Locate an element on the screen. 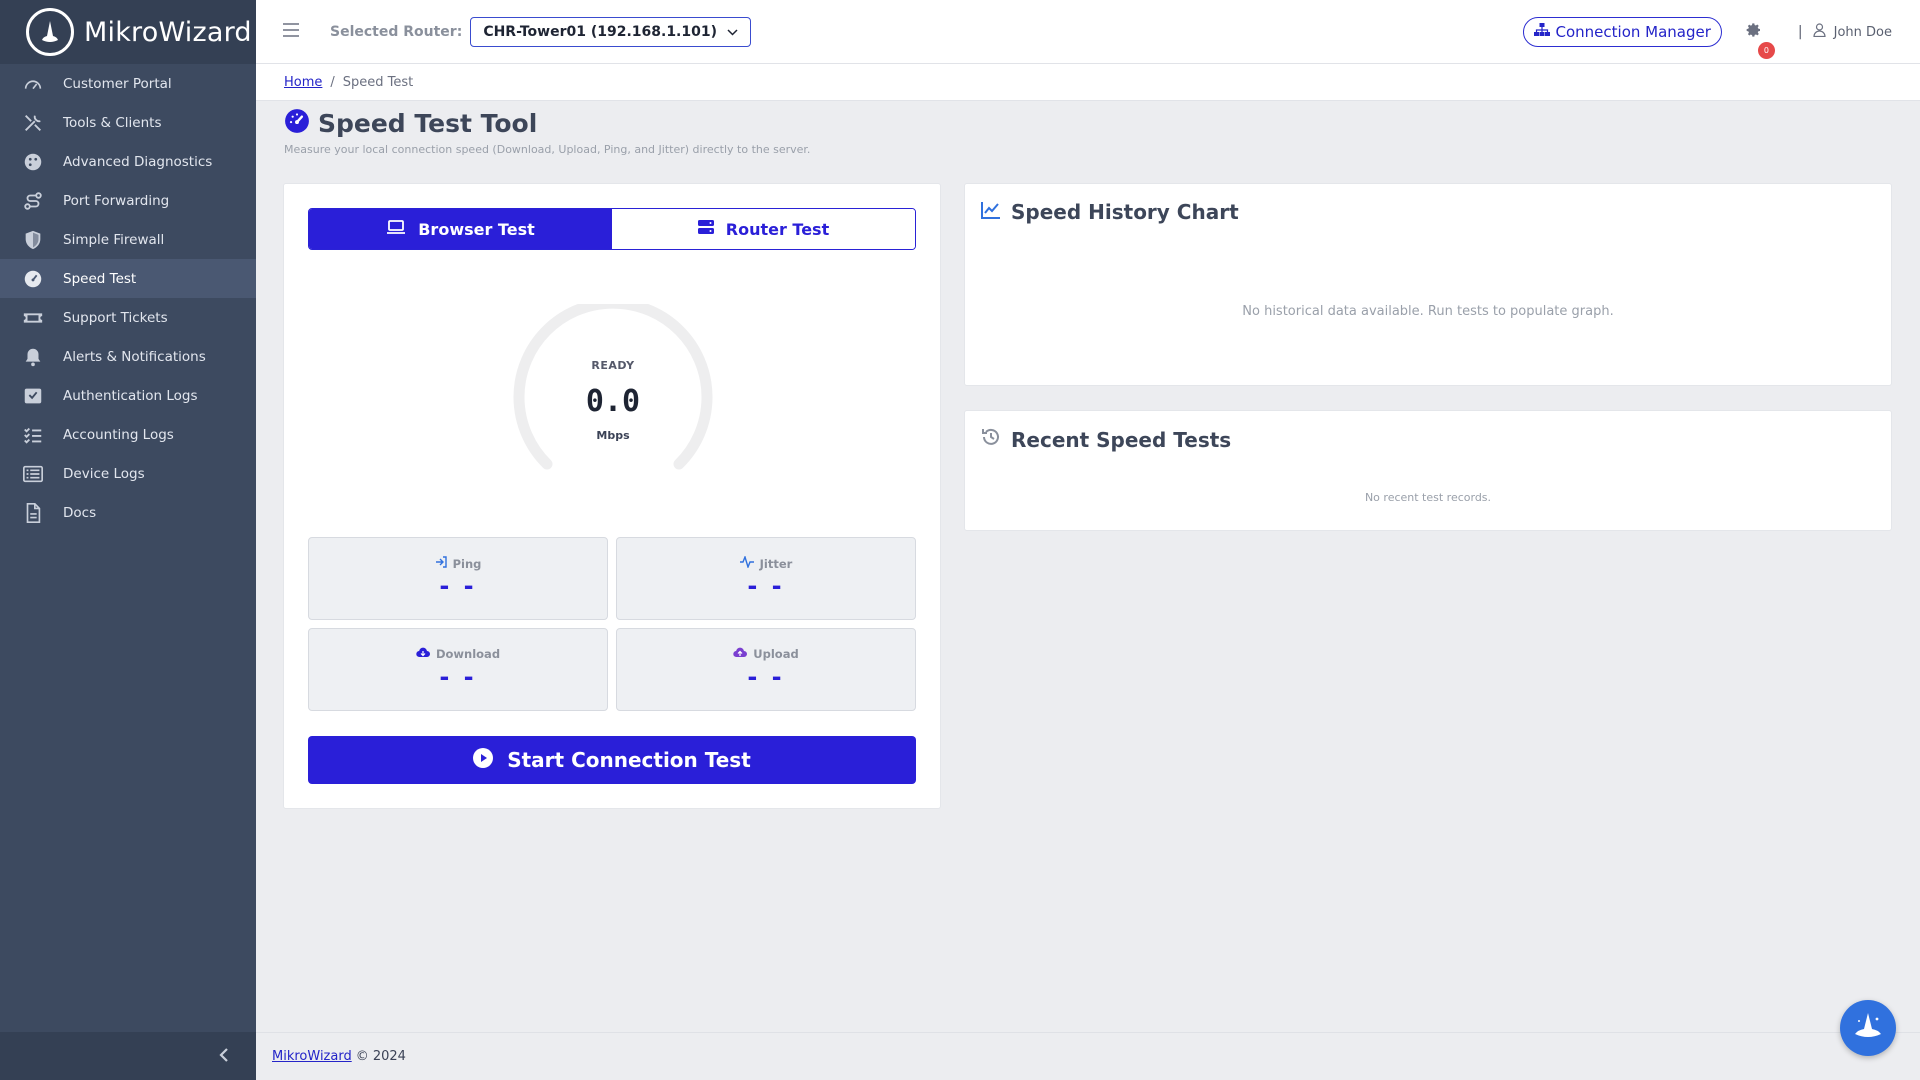 This screenshot has height=1080, width=1920. notification-badge: 0 is located at coordinates (1766, 50).